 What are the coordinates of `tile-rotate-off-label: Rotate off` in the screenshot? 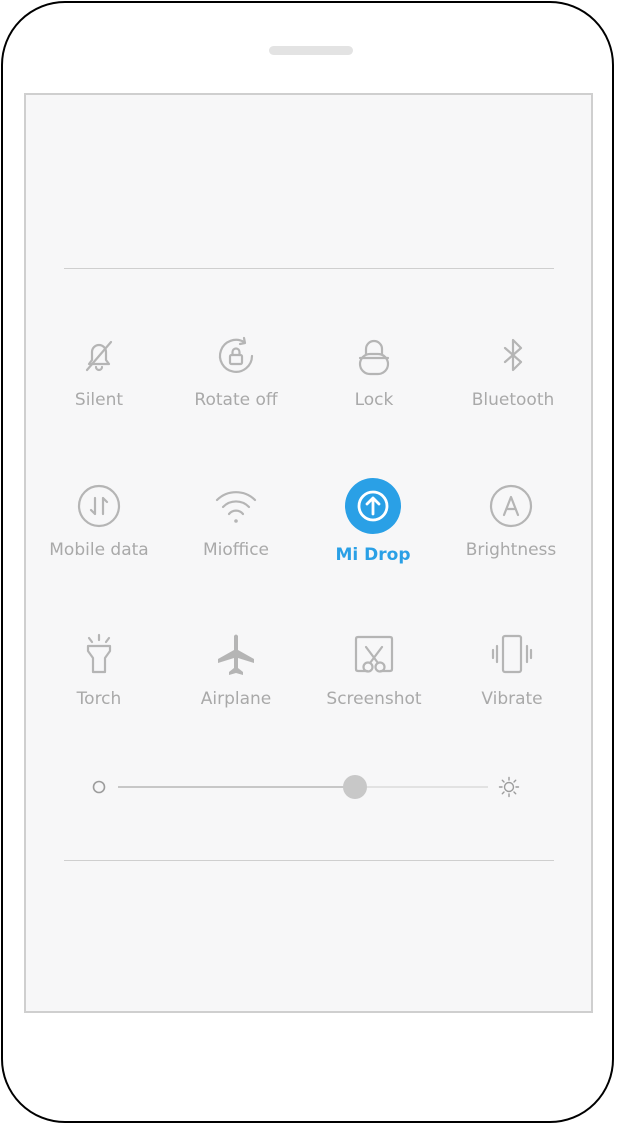 It's located at (236, 400).